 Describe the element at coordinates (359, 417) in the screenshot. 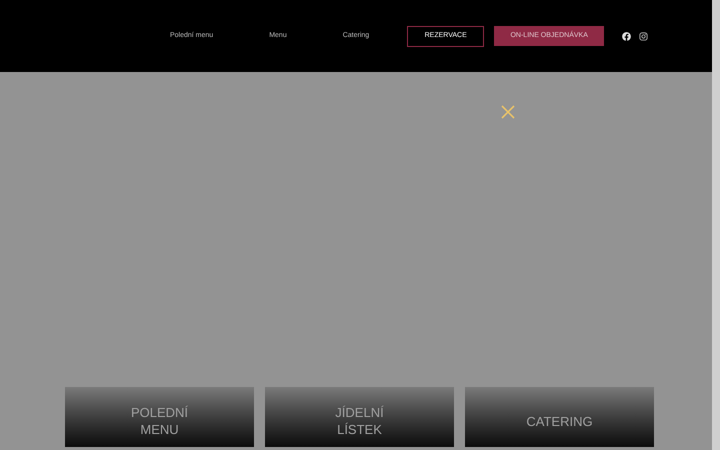

I see `category-card: JÍDELNÍ LÍSTEK` at that location.